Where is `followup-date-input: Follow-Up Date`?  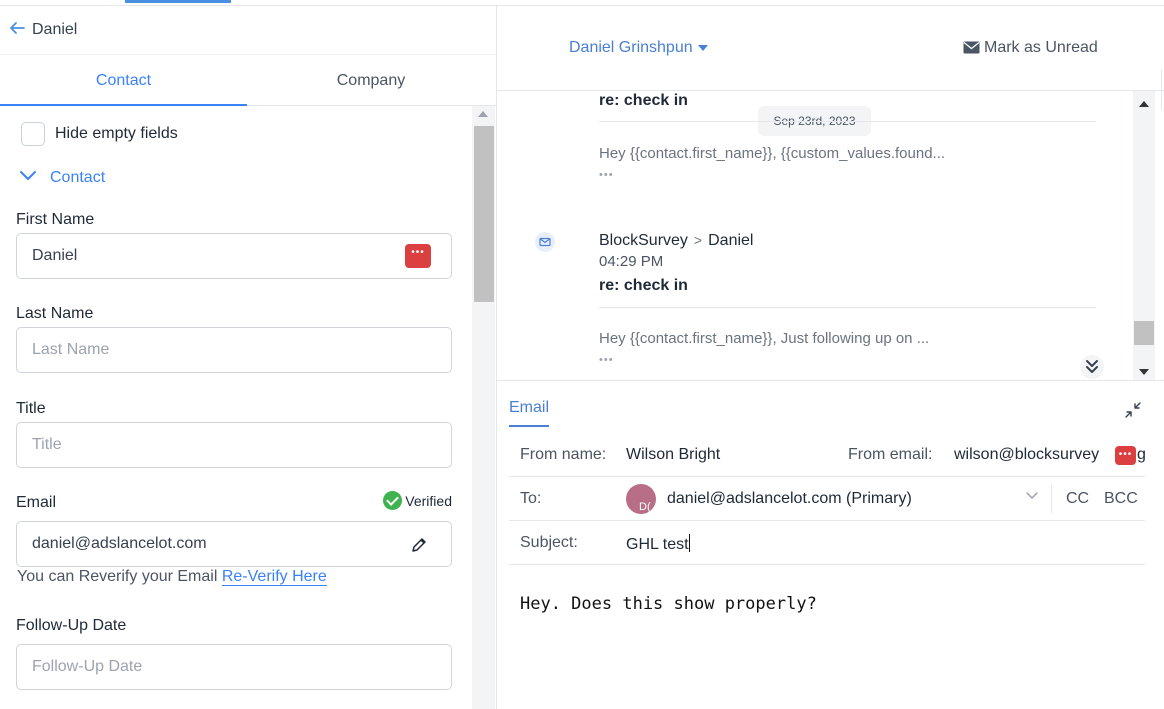
followup-date-input: Follow-Up Date is located at coordinates (234, 667).